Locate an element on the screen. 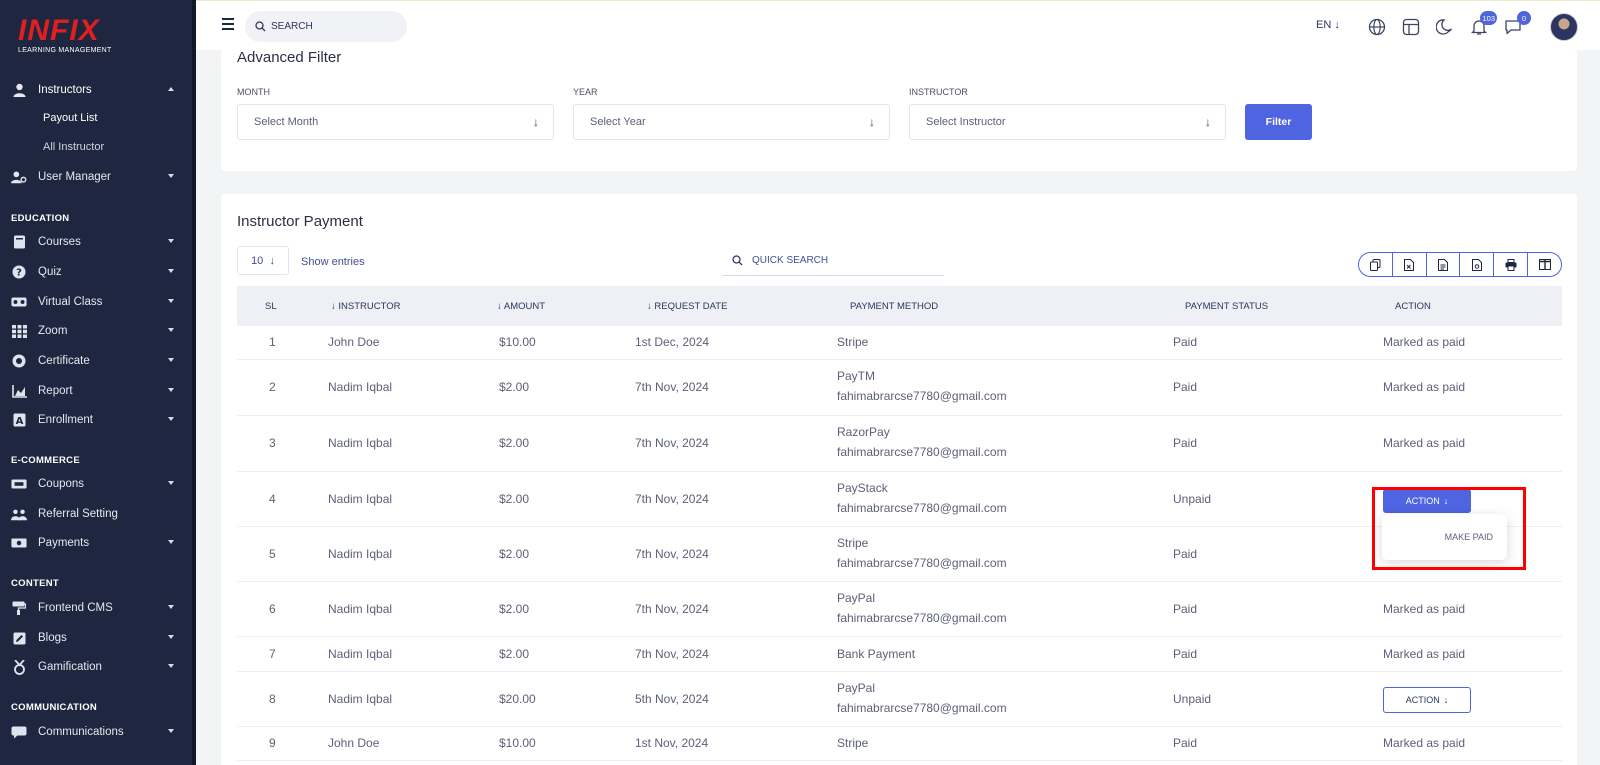 The width and height of the screenshot is (1600, 765). sidebar-item-communications: Communications is located at coordinates (96, 732).